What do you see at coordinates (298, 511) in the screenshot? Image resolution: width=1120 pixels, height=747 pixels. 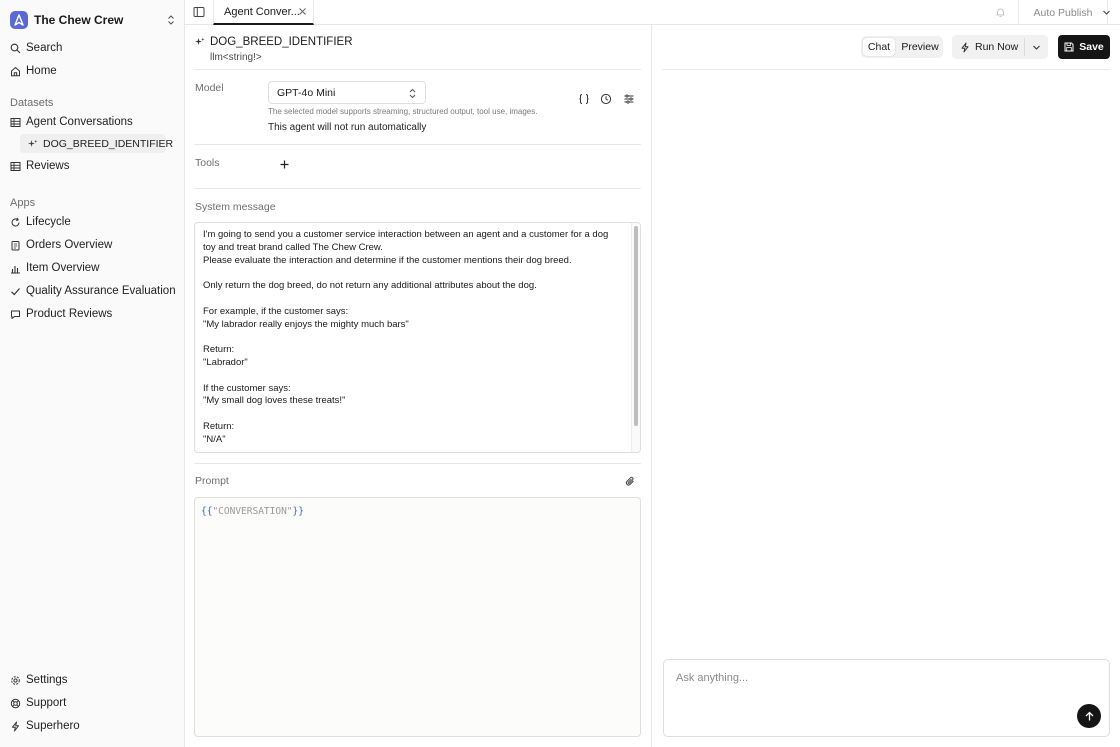 I see `template-close-brace: }}` at bounding box center [298, 511].